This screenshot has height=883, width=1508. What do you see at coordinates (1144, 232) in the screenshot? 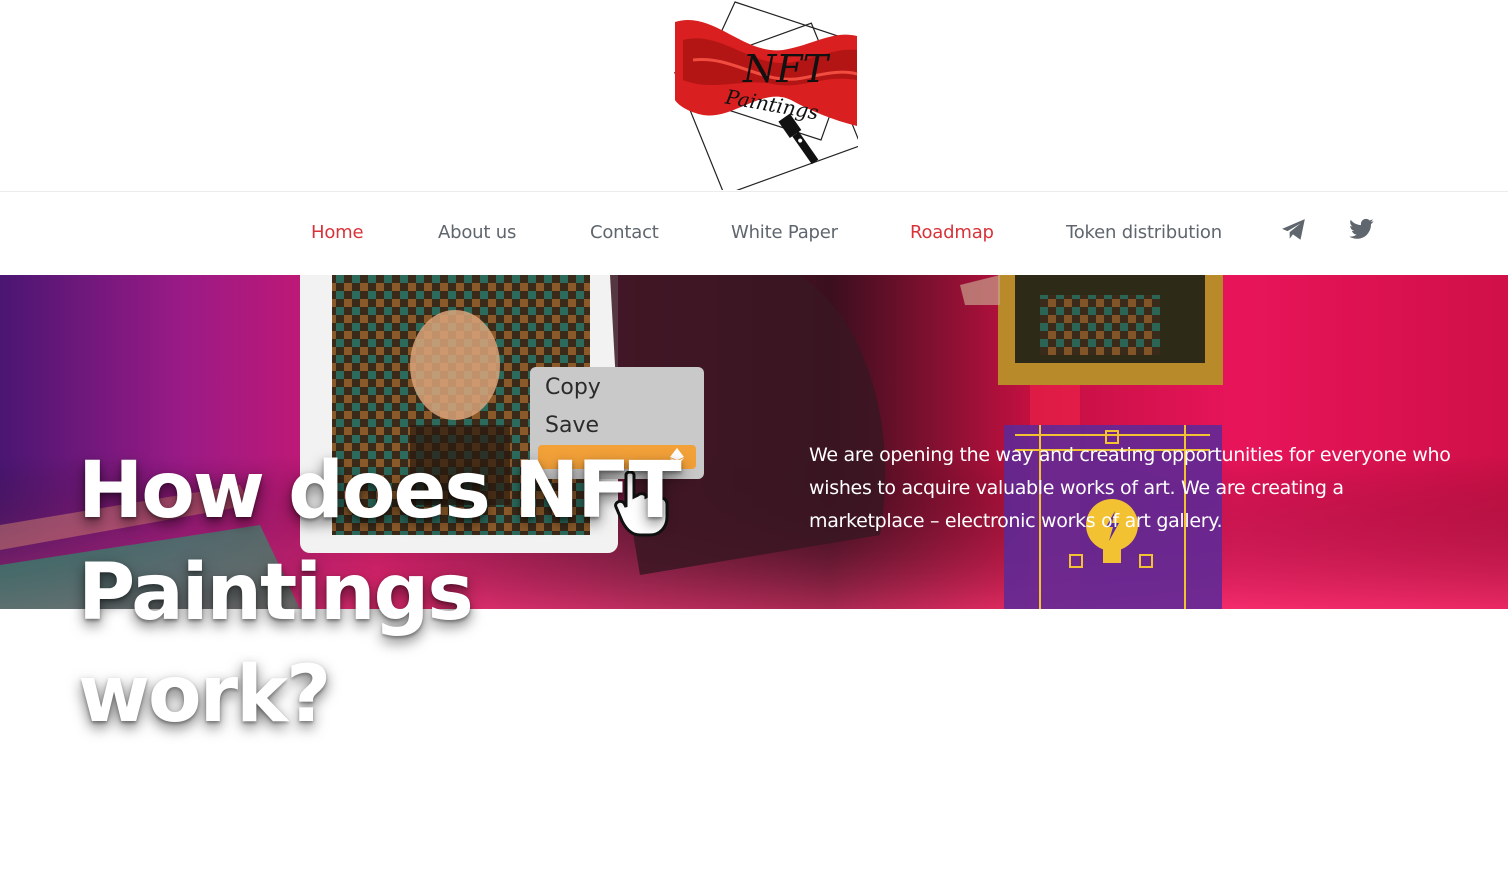
I see `nav-token-distribution: Token distribution` at bounding box center [1144, 232].